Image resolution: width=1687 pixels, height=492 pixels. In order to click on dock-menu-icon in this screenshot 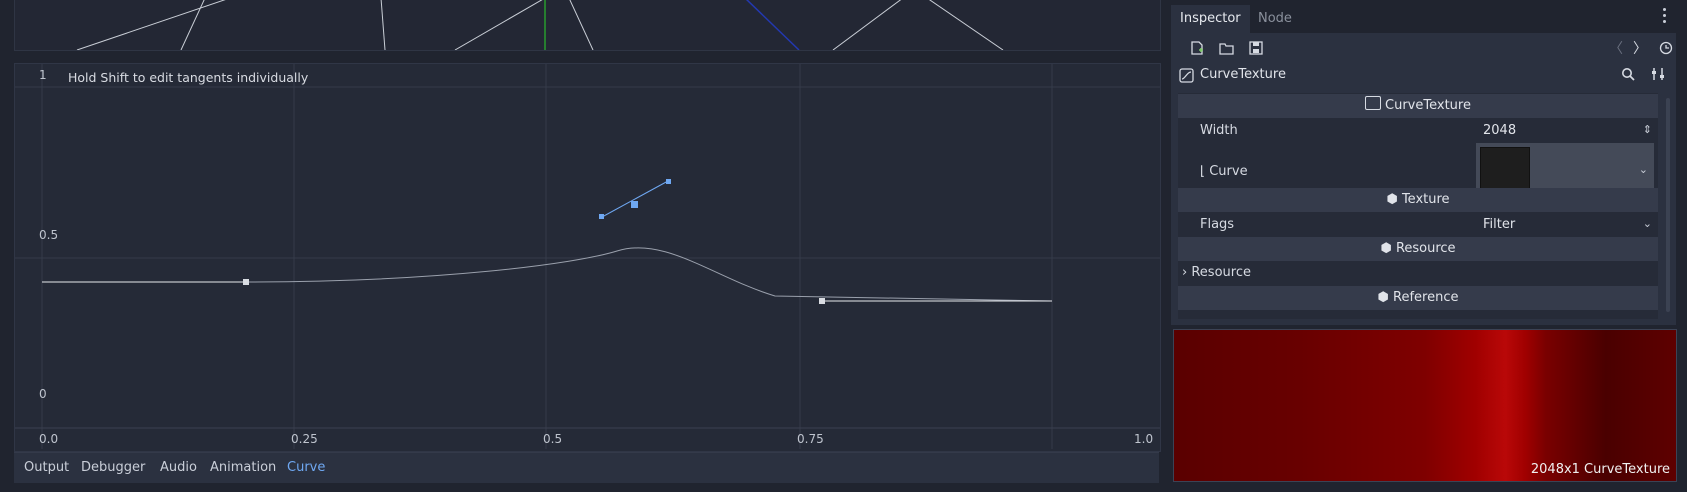, I will do `click(1665, 17)`.